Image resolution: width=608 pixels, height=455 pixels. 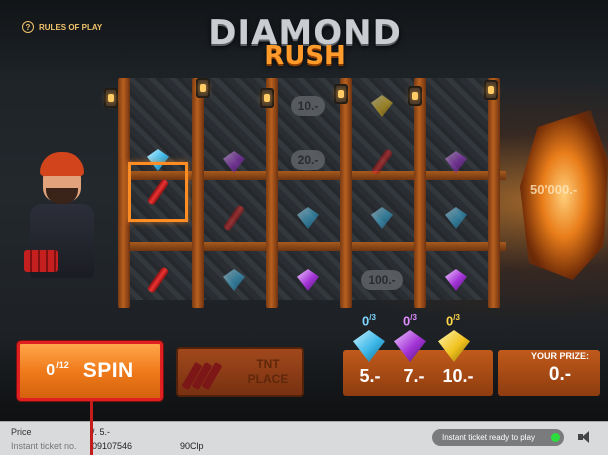 I want to click on grid-cell: 20.-, so click(x=308, y=160).